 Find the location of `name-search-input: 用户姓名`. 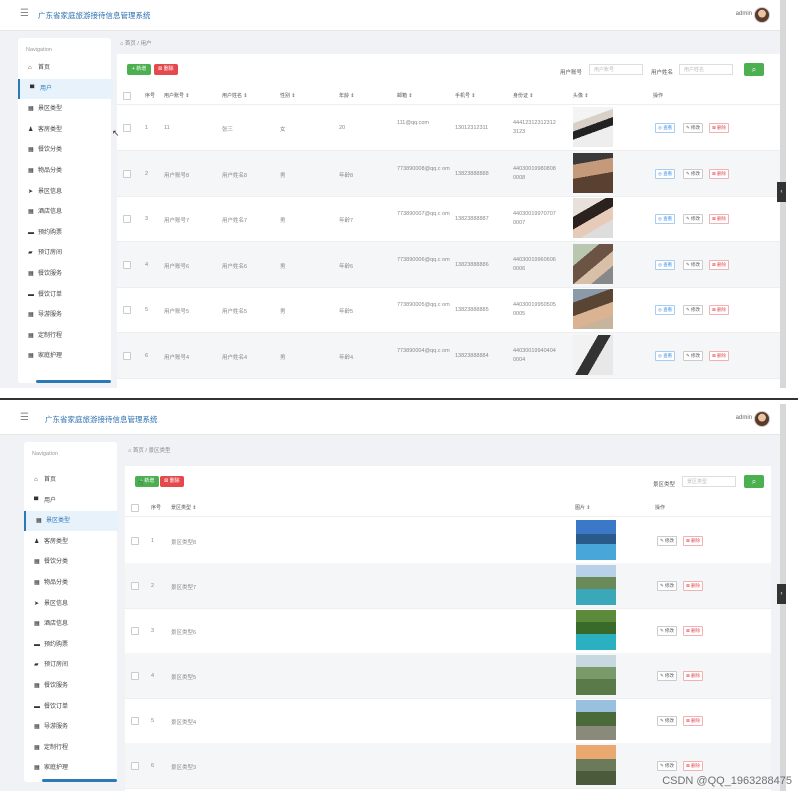

name-search-input: 用户姓名 is located at coordinates (706, 69).